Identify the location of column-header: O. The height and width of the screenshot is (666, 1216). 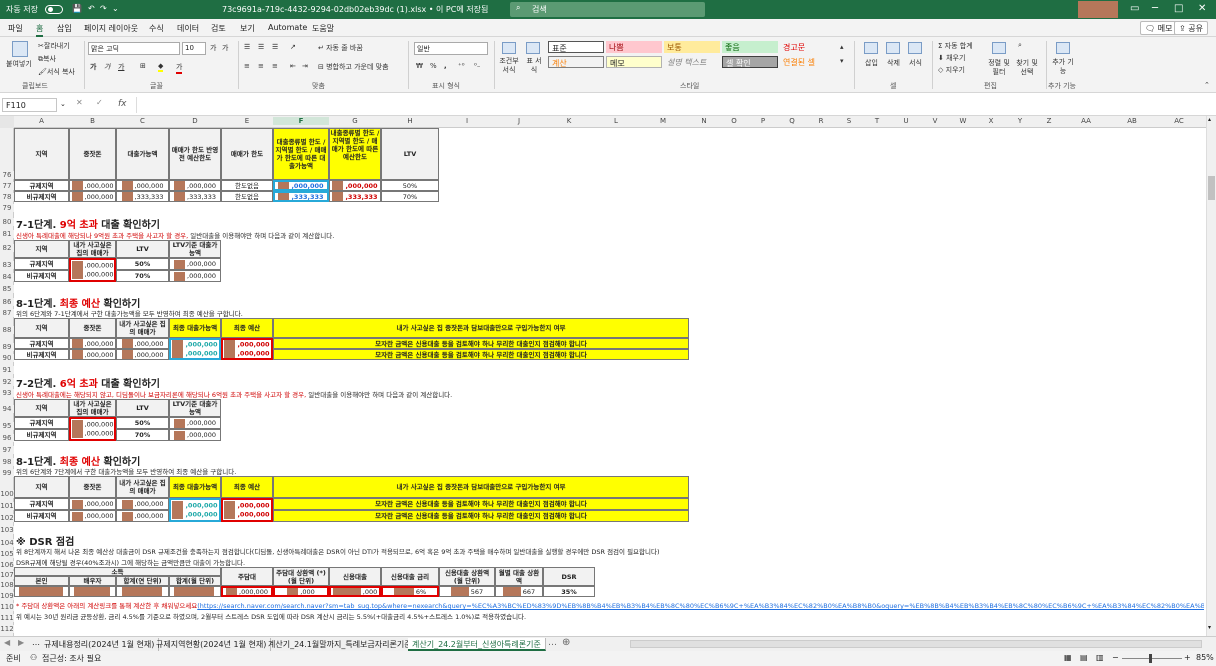
(734, 121).